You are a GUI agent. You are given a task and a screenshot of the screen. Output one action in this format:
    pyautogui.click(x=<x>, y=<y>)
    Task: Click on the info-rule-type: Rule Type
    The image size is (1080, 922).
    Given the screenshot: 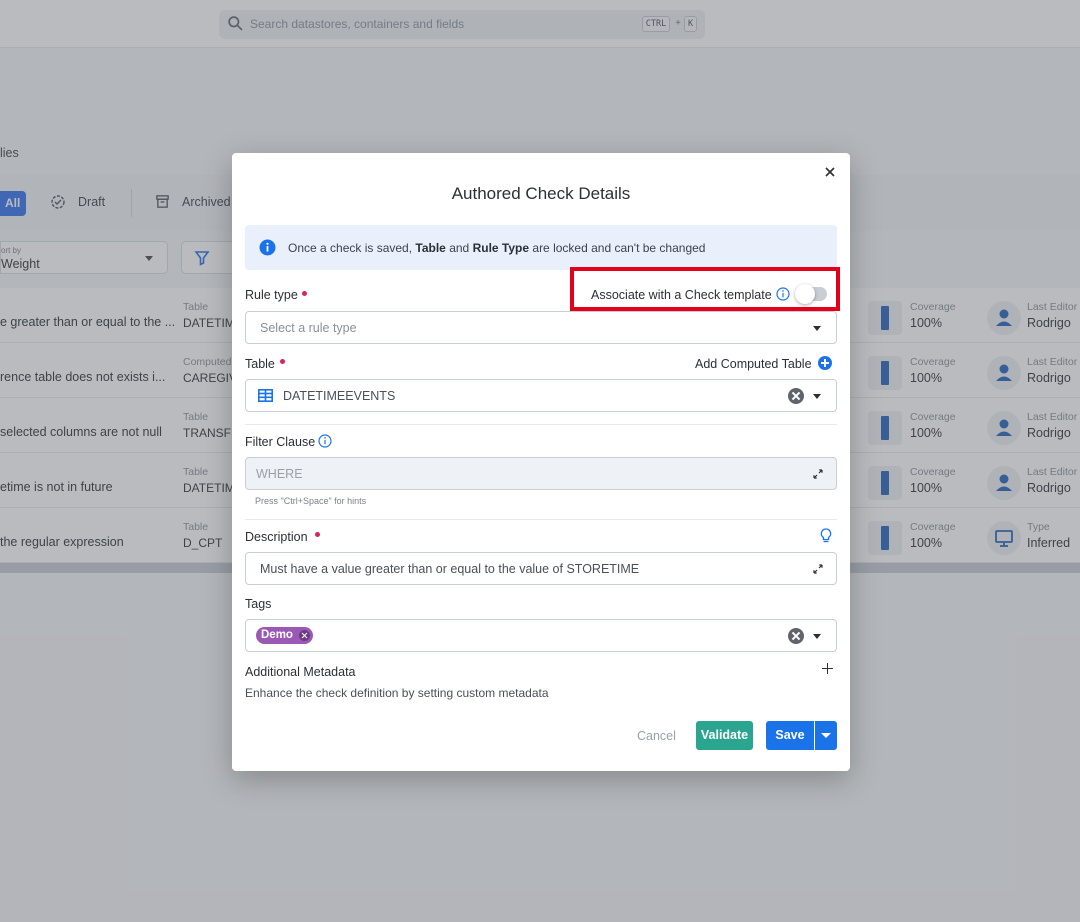 What is the action you would take?
    pyautogui.click(x=501, y=248)
    